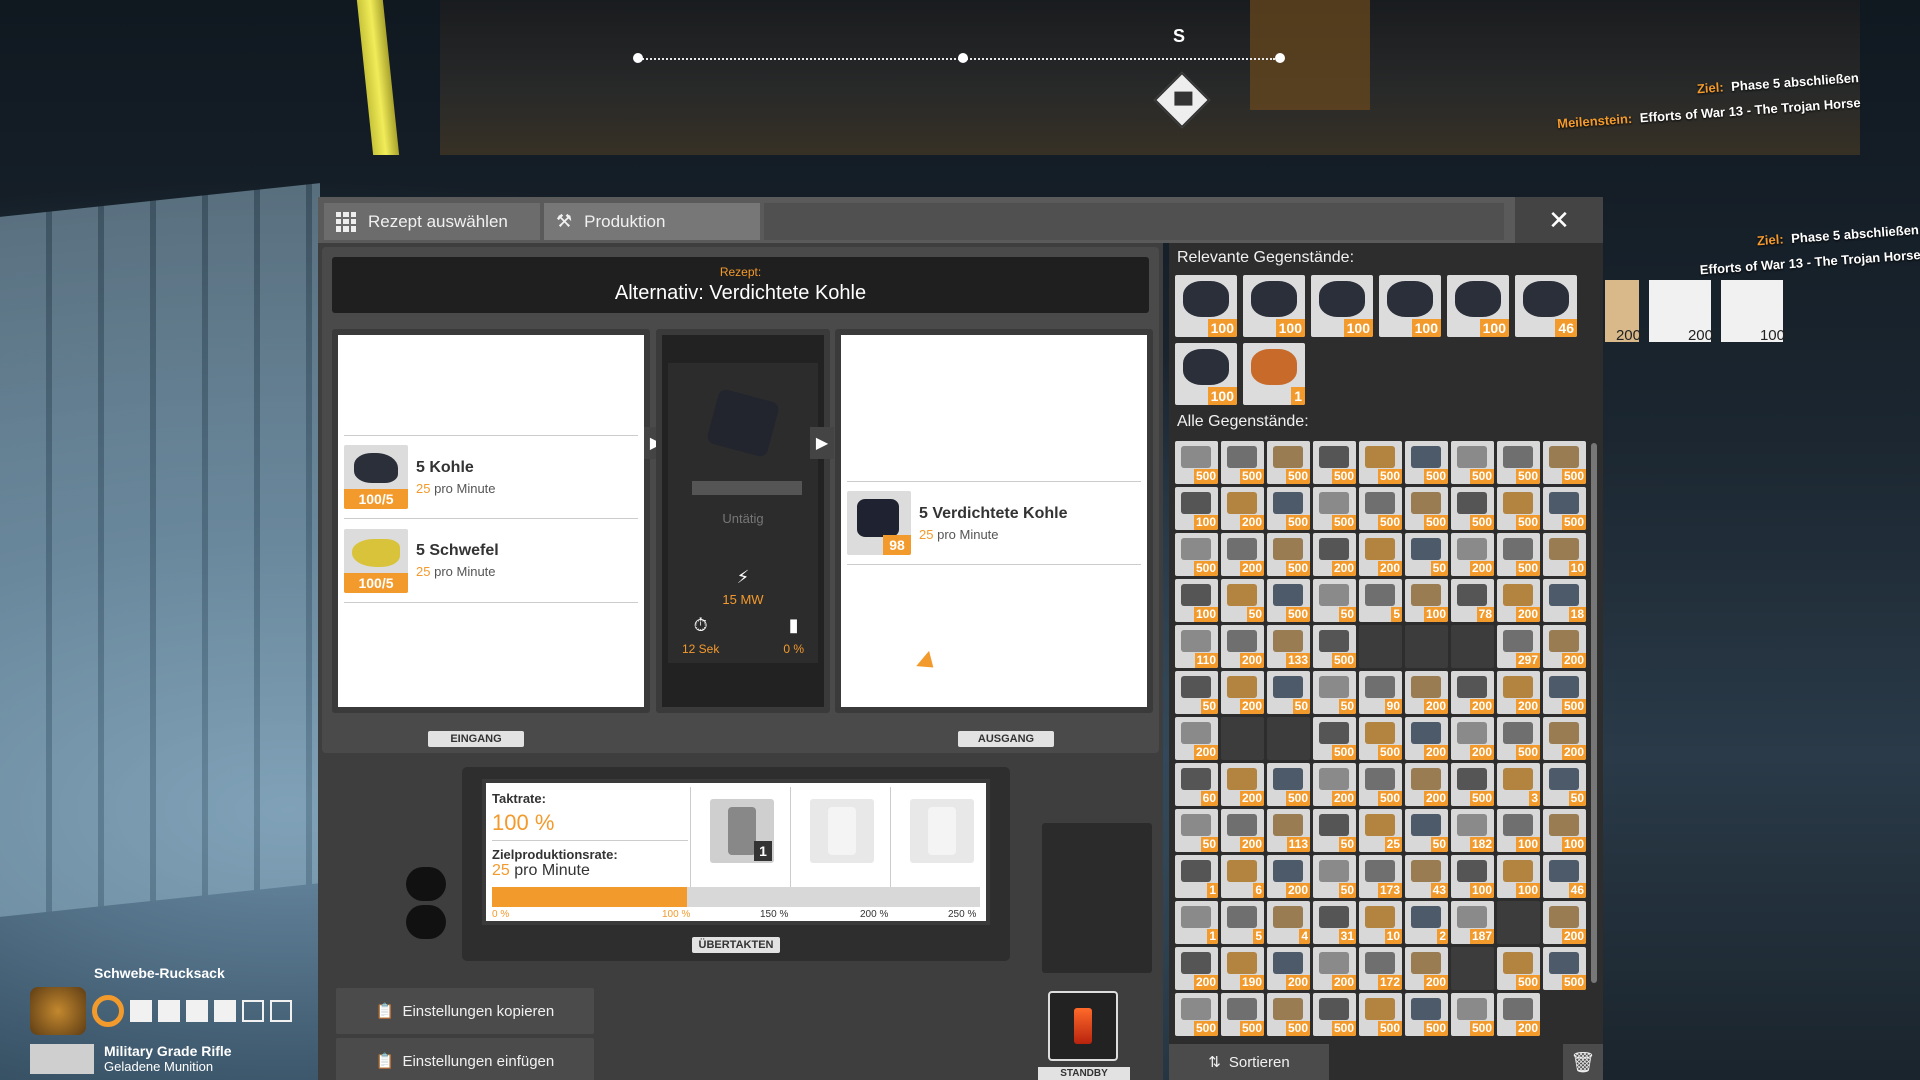 Image resolution: width=1920 pixels, height=1080 pixels. Describe the element at coordinates (1472, 600) in the screenshot. I see `inventory-slot: 78` at that location.